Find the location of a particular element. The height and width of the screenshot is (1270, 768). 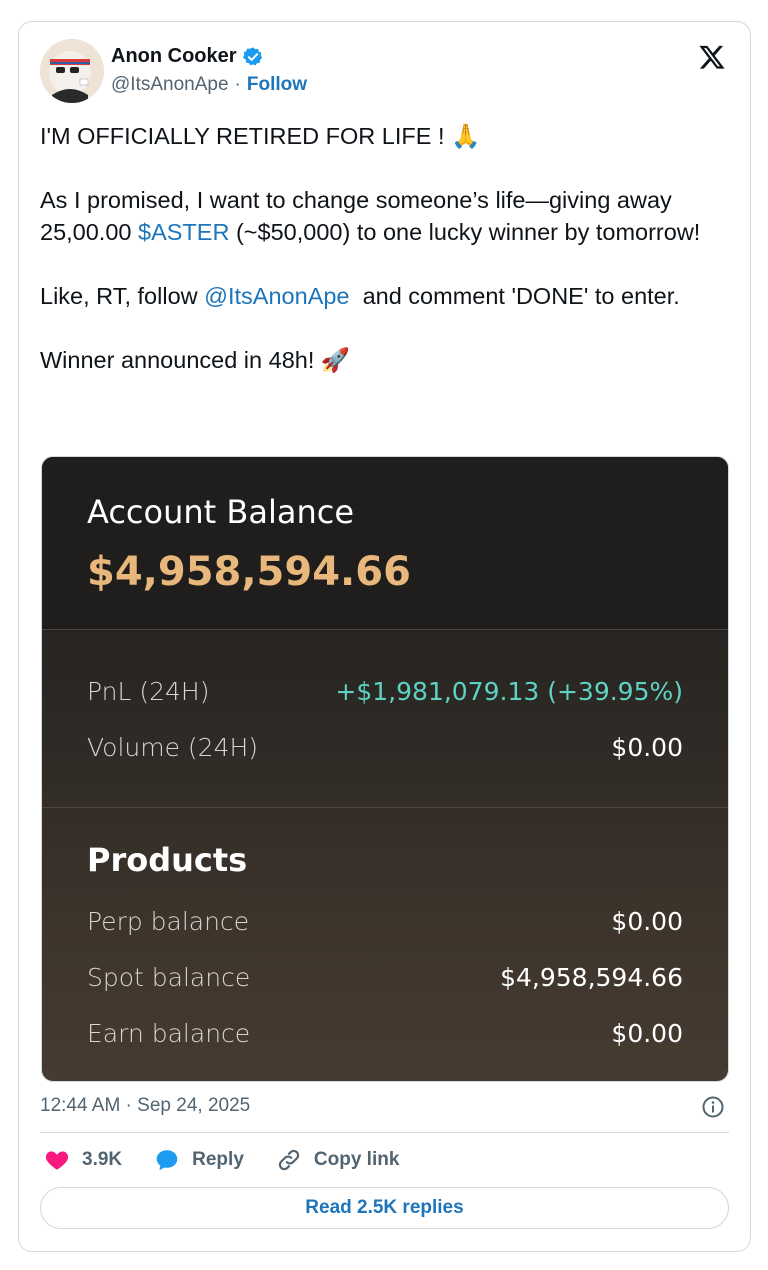

link-icon is located at coordinates (289, 1160).